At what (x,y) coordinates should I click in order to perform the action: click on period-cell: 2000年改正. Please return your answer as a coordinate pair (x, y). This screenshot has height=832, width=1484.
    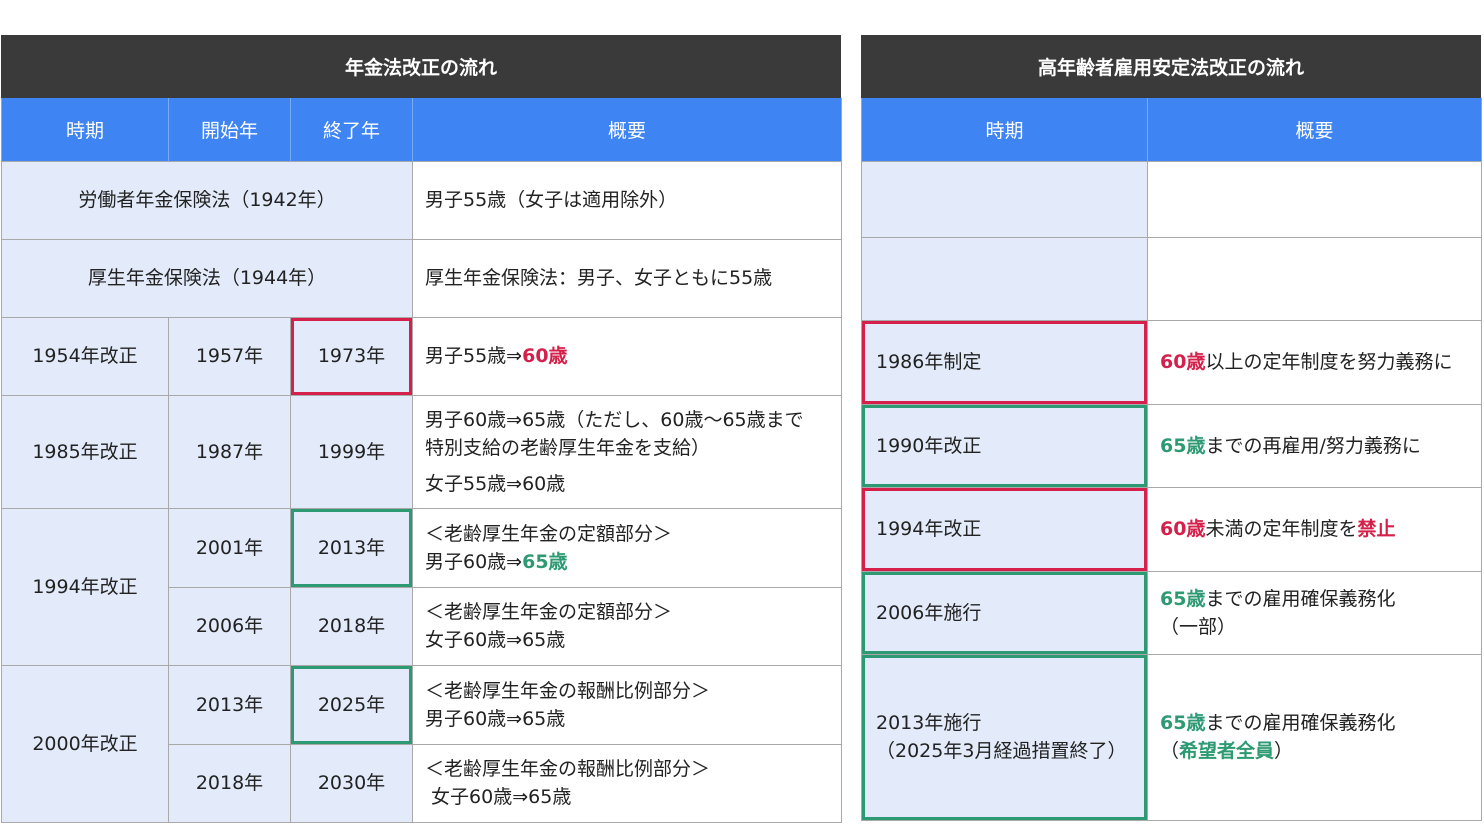
    Looking at the image, I should click on (85, 743).